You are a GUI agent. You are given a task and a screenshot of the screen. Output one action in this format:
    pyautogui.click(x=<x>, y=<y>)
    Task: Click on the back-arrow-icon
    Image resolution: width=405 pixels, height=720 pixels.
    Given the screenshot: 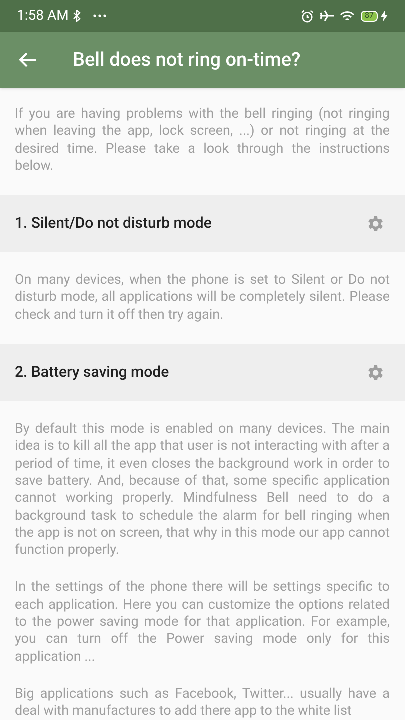 What is the action you would take?
    pyautogui.click(x=28, y=60)
    